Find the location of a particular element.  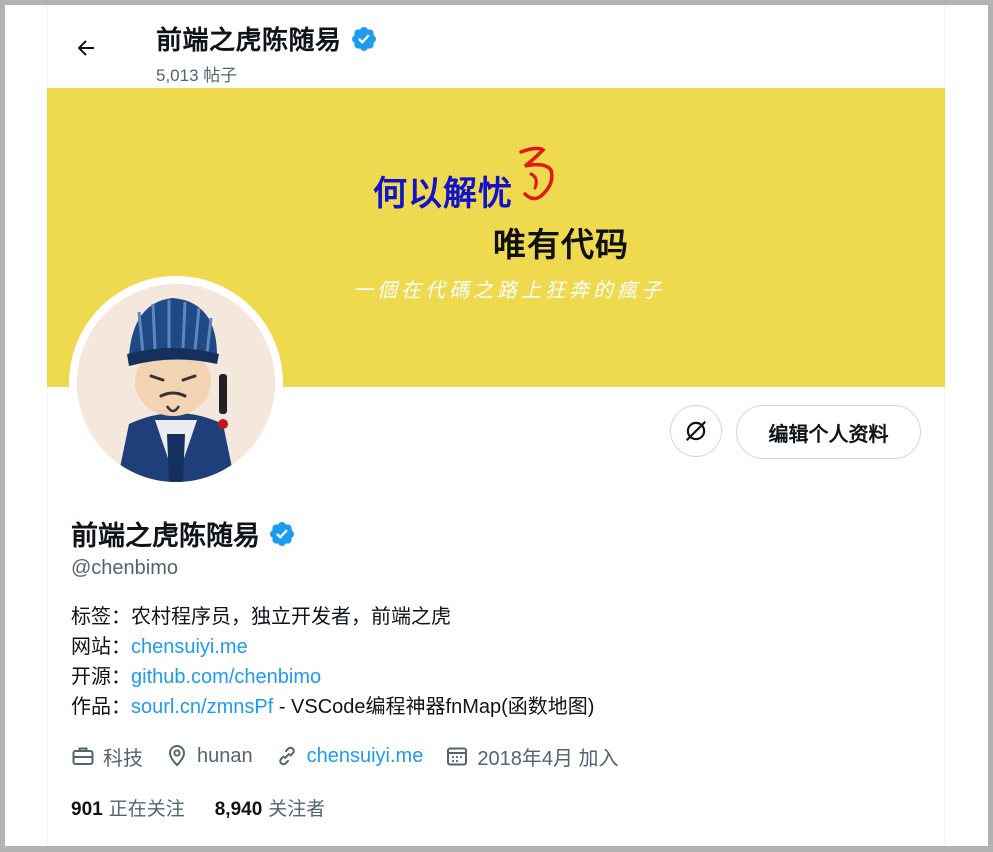

followers-link: 8,940 关注者 is located at coordinates (270, 807).